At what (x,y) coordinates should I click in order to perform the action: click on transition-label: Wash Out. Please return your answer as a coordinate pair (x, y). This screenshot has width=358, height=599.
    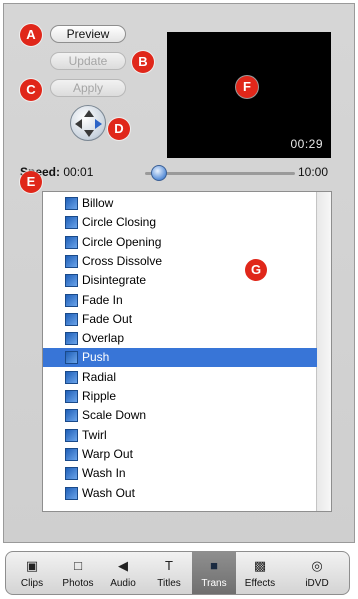
    Looking at the image, I should click on (108, 492).